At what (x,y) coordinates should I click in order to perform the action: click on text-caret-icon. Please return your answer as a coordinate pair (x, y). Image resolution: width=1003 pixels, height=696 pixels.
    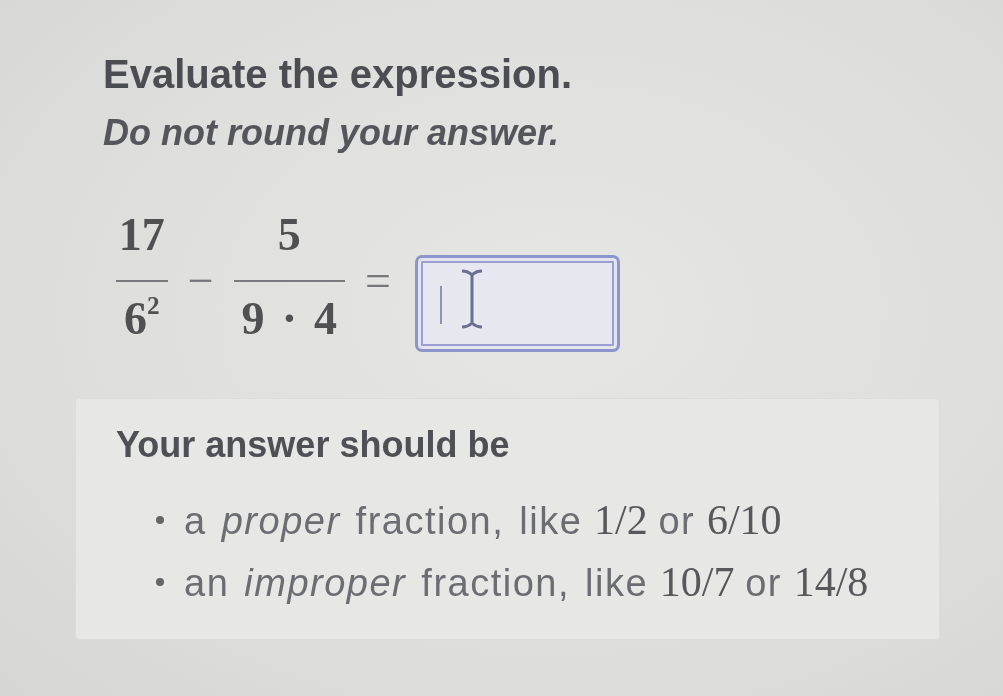
    Looking at the image, I should click on (440, 305).